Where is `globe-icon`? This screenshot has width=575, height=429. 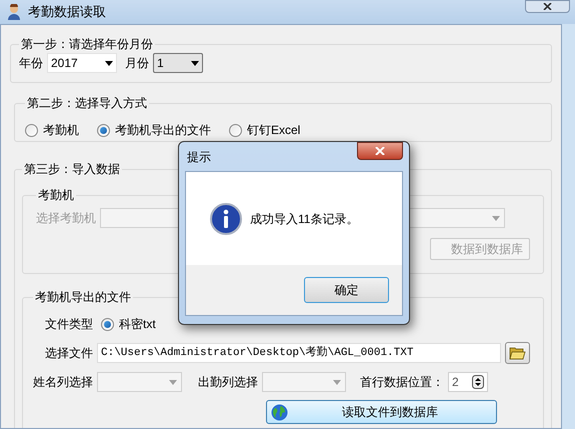
globe-icon is located at coordinates (279, 412).